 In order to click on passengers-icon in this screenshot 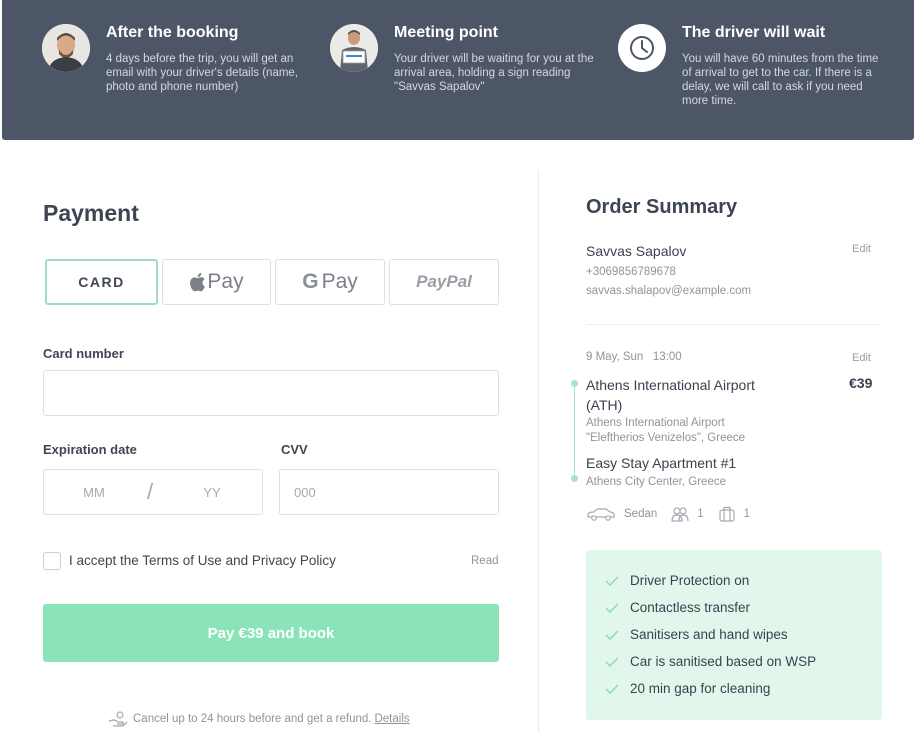, I will do `click(680, 514)`.